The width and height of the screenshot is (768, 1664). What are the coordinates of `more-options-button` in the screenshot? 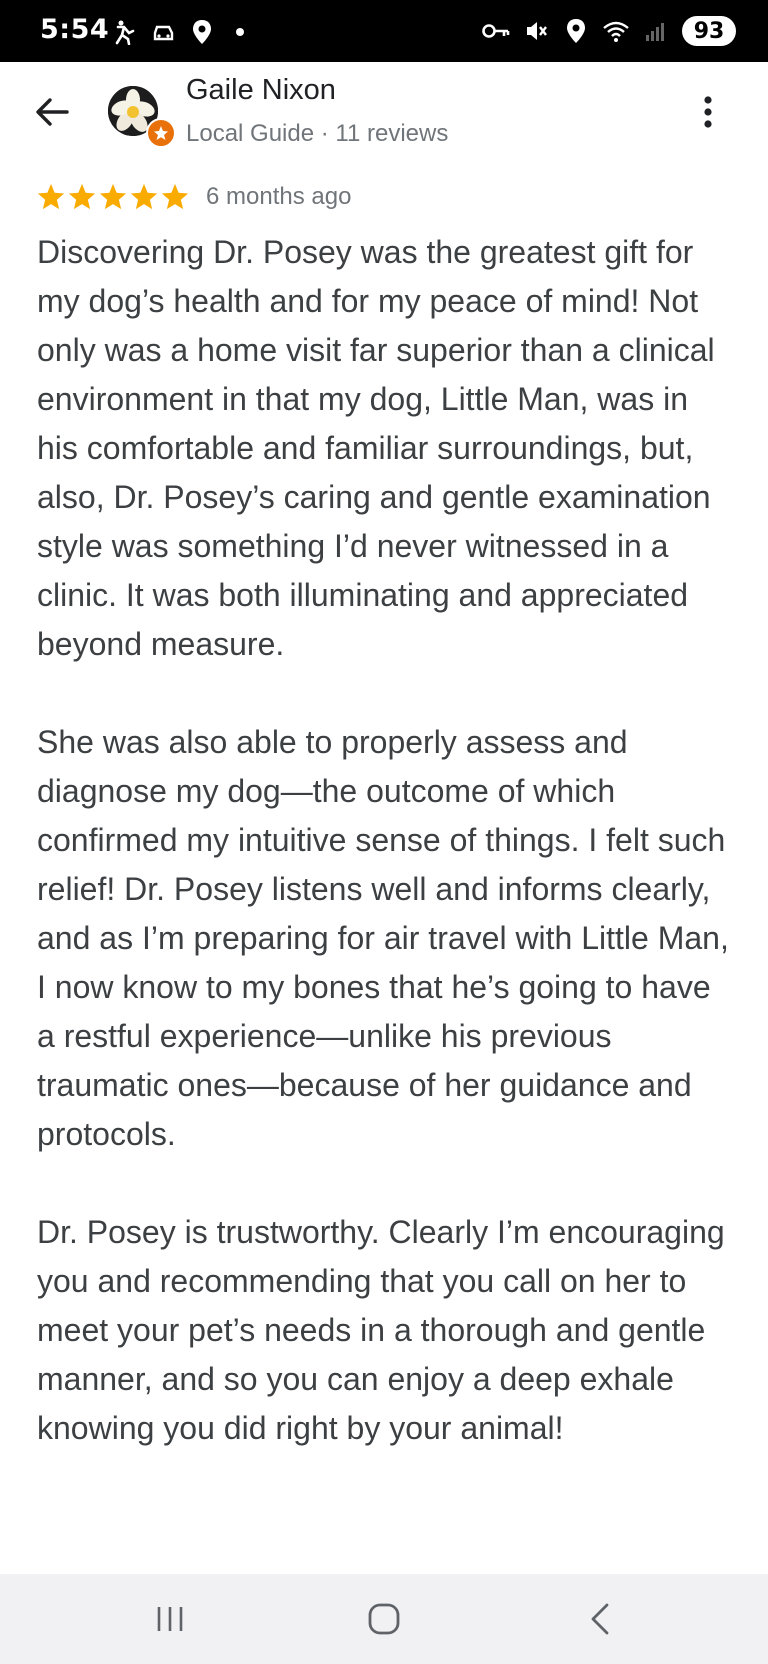 It's located at (708, 112).